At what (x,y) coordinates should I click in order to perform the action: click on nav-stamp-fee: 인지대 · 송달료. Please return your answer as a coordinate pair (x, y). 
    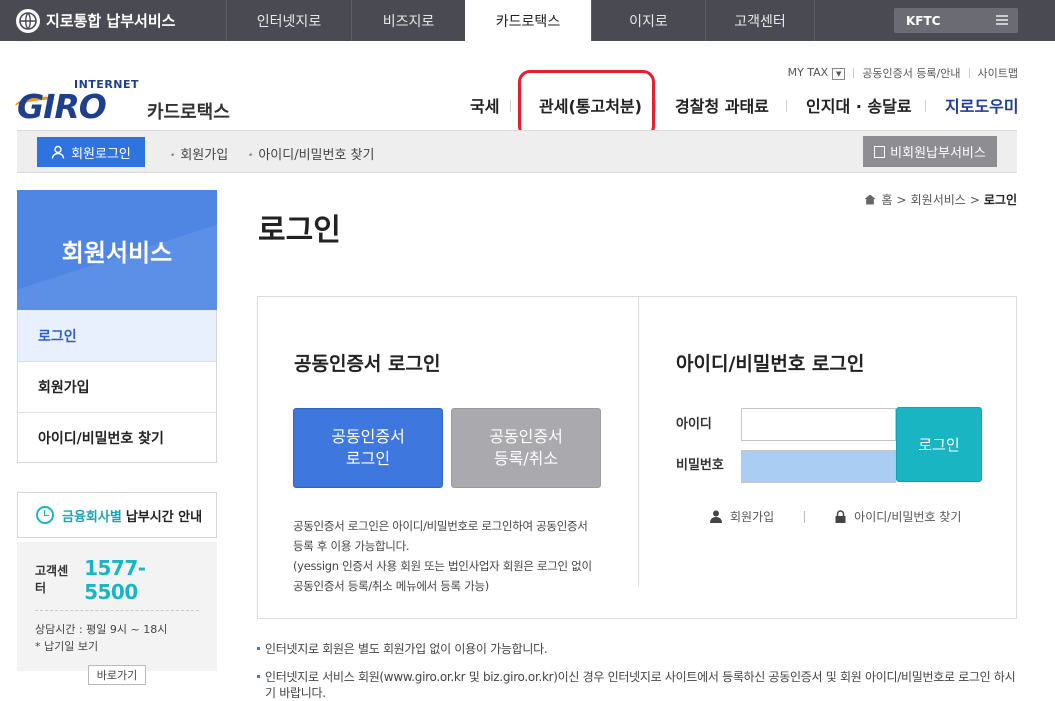
    Looking at the image, I should click on (859, 105).